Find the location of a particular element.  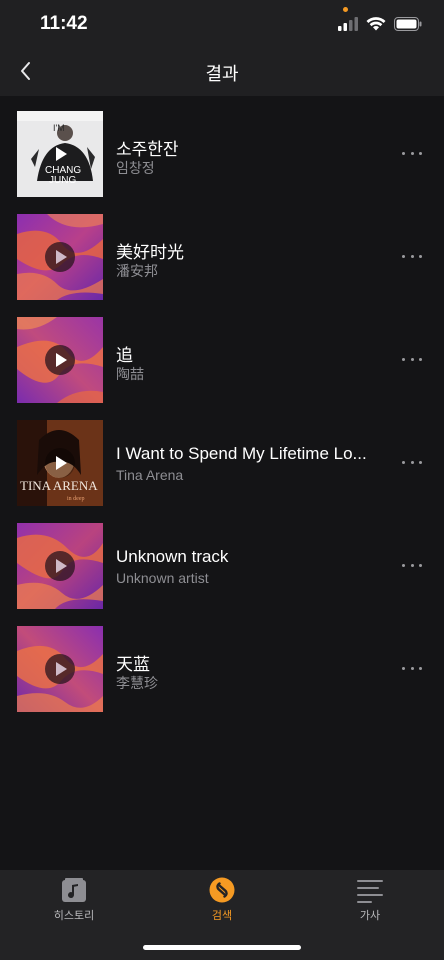

wifi-icon is located at coordinates (376, 24).